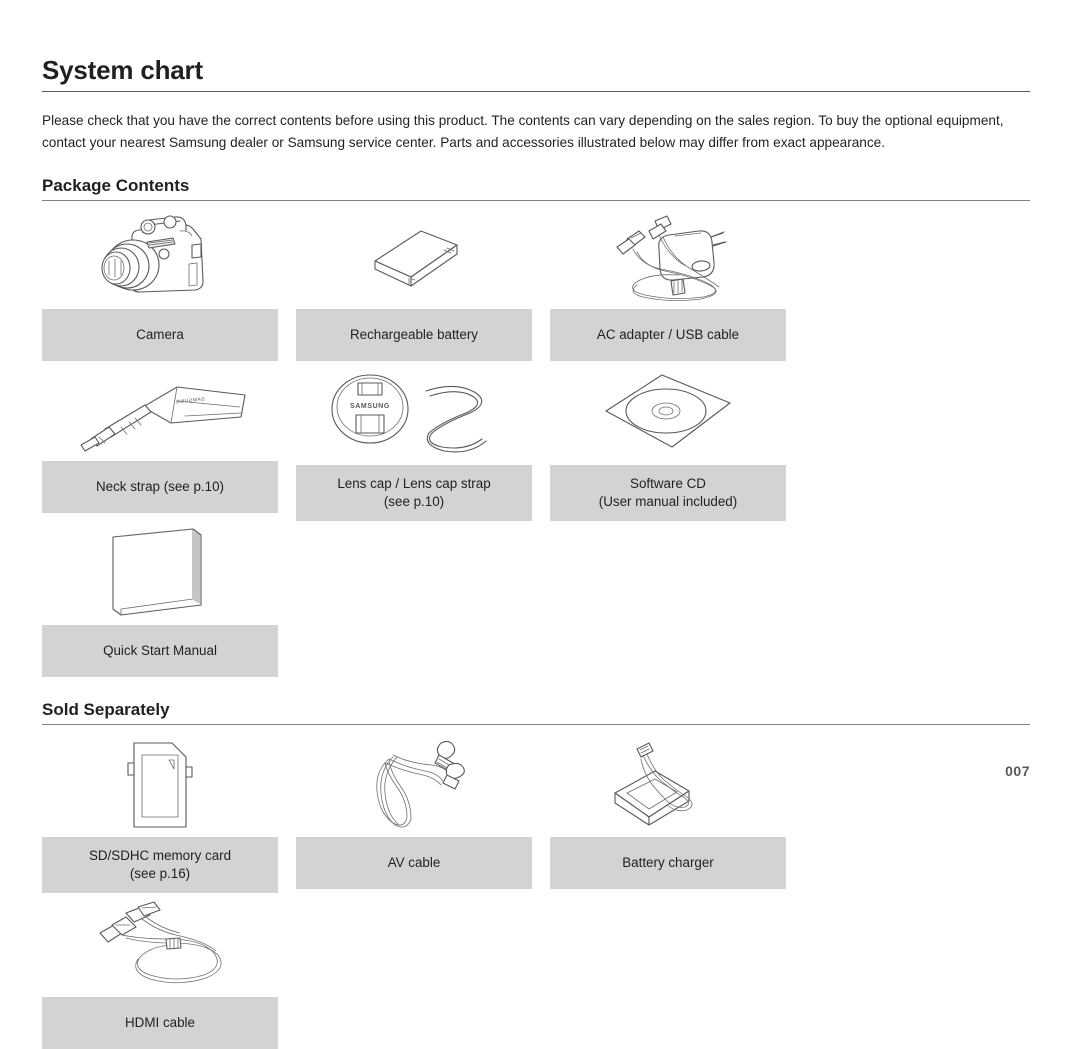 The image size is (1080, 1049). I want to click on item-label-line1: Lens cap / Lens cap strap, so click(414, 483).